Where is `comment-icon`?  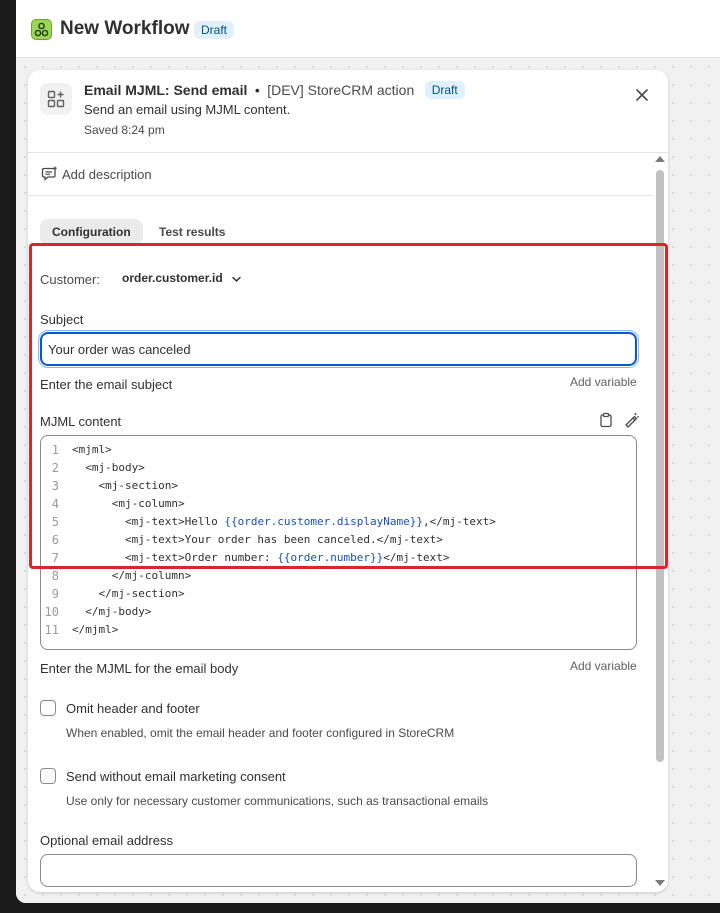 comment-icon is located at coordinates (49, 173).